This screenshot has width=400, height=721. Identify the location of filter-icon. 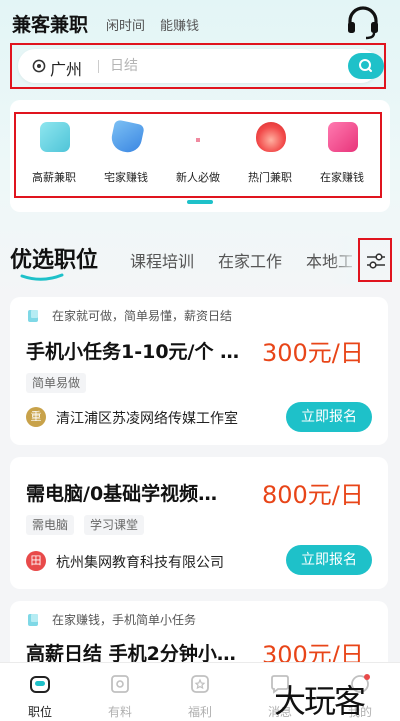
(376, 261).